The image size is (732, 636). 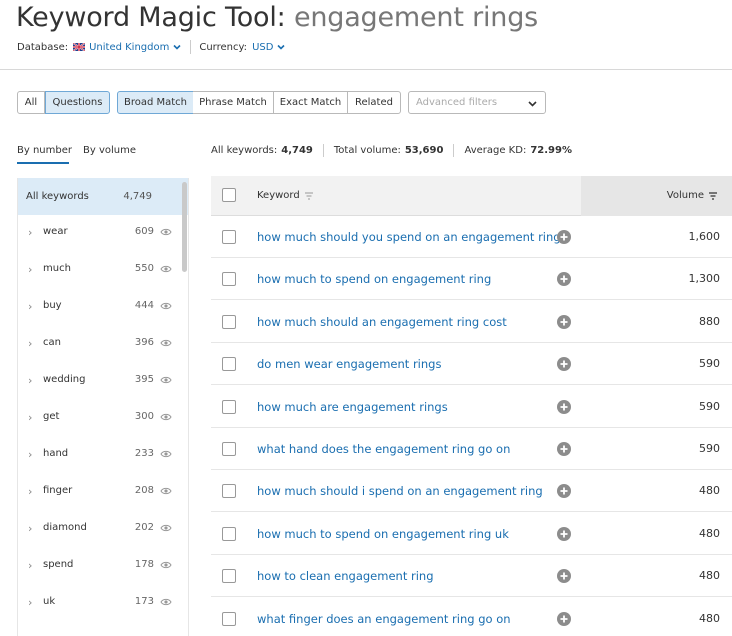 What do you see at coordinates (144, 527) in the screenshot?
I see `sidebar-item-count: 202` at bounding box center [144, 527].